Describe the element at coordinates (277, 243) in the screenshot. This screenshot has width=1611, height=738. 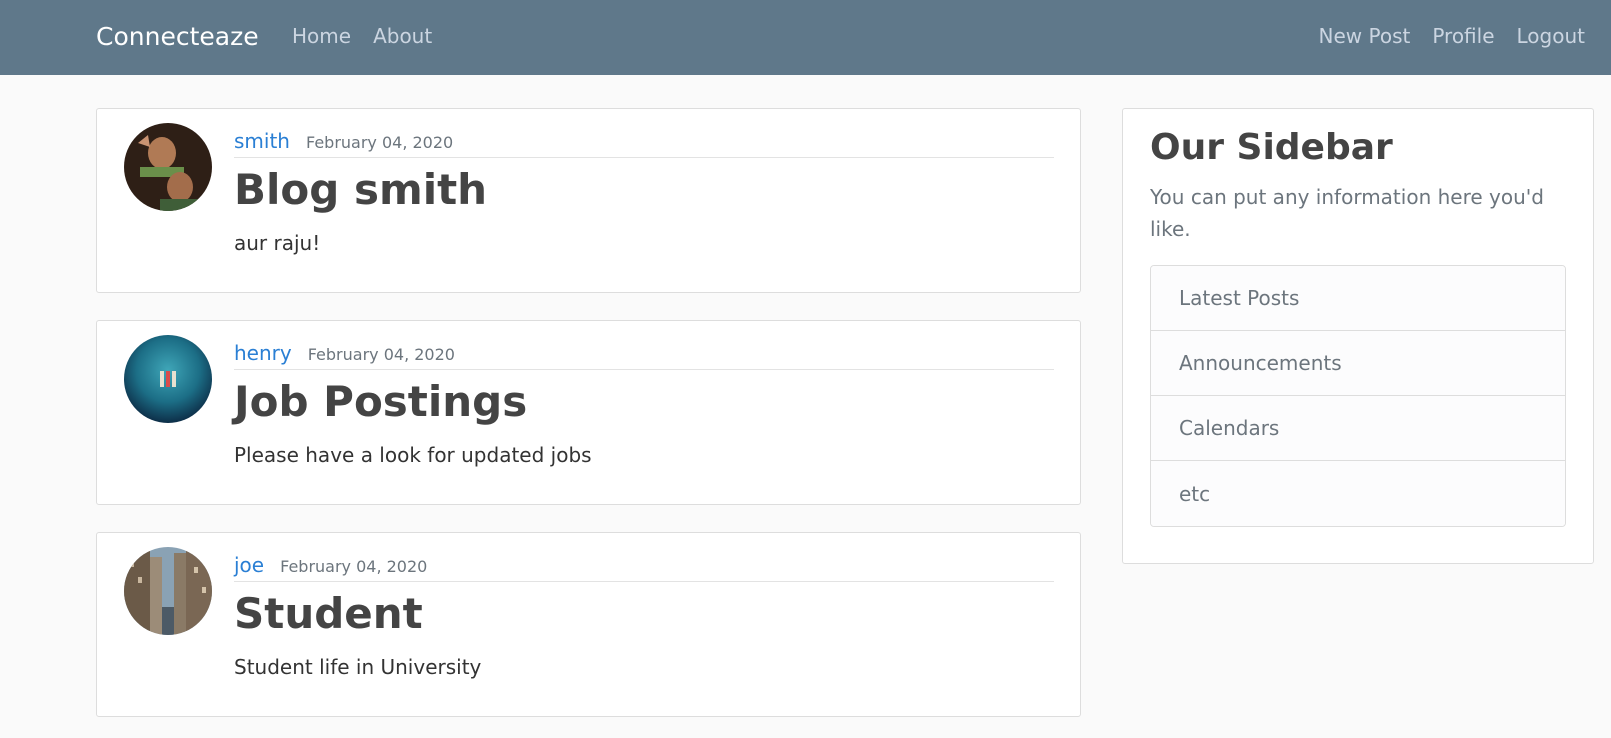
I see `post-content: aur raju!` at that location.